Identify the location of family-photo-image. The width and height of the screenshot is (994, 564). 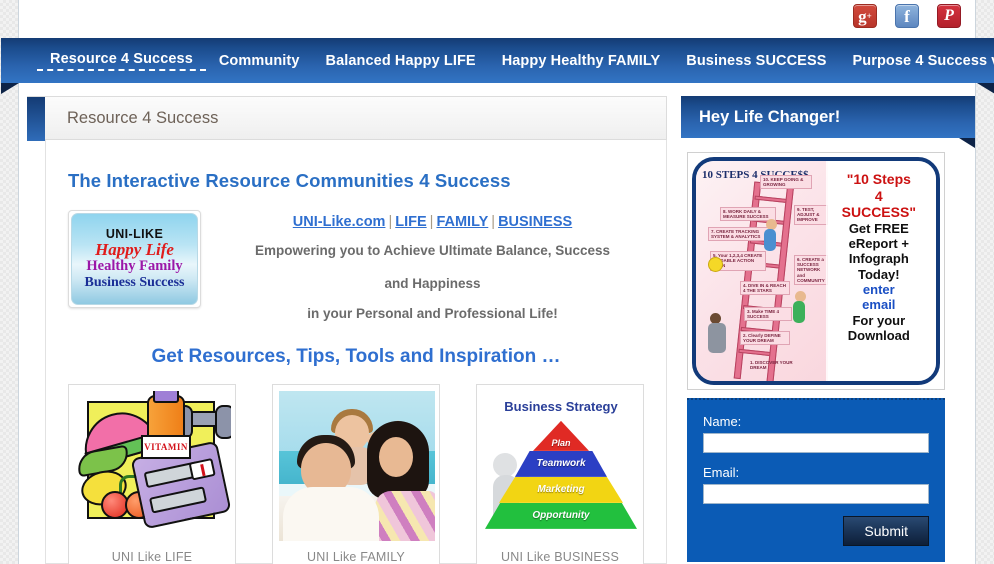
(357, 465).